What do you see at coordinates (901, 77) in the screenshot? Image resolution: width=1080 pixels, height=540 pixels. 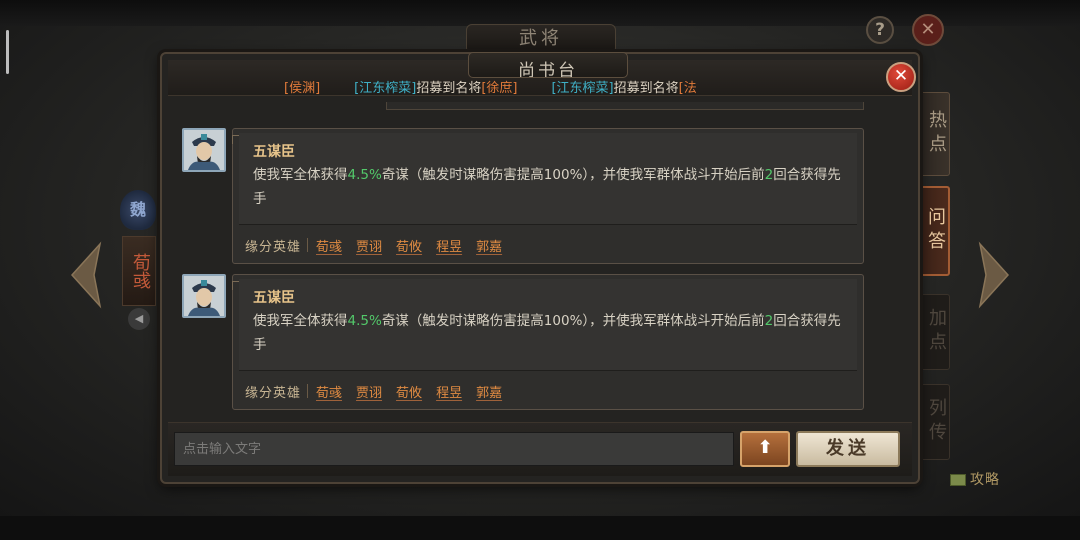 I see `close-button: ✕` at bounding box center [901, 77].